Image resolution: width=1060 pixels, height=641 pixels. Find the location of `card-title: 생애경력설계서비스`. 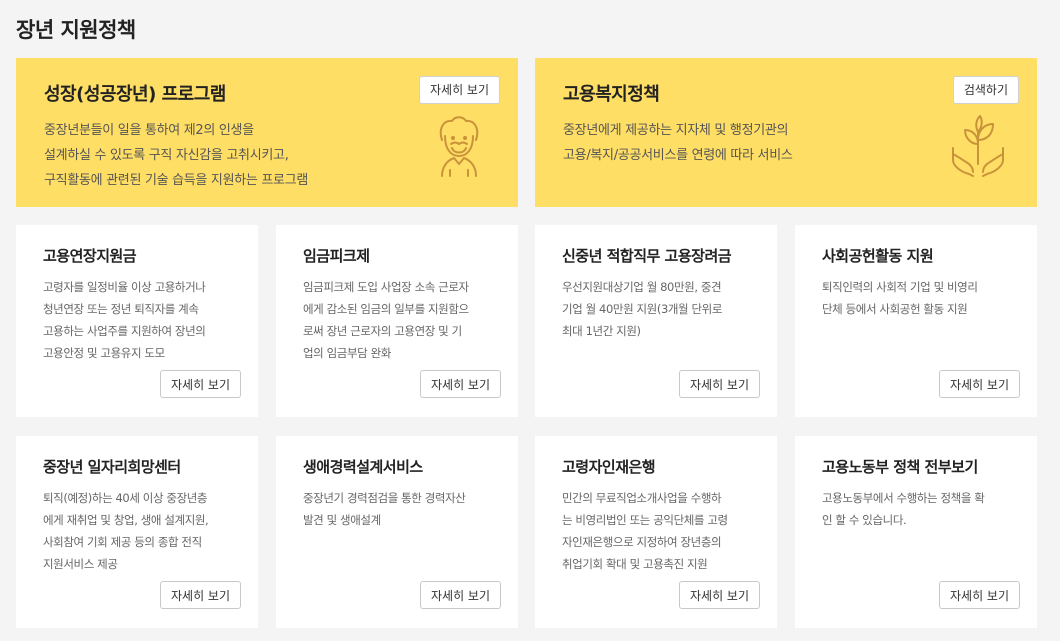

card-title: 생애경력설계서비스 is located at coordinates (363, 467).